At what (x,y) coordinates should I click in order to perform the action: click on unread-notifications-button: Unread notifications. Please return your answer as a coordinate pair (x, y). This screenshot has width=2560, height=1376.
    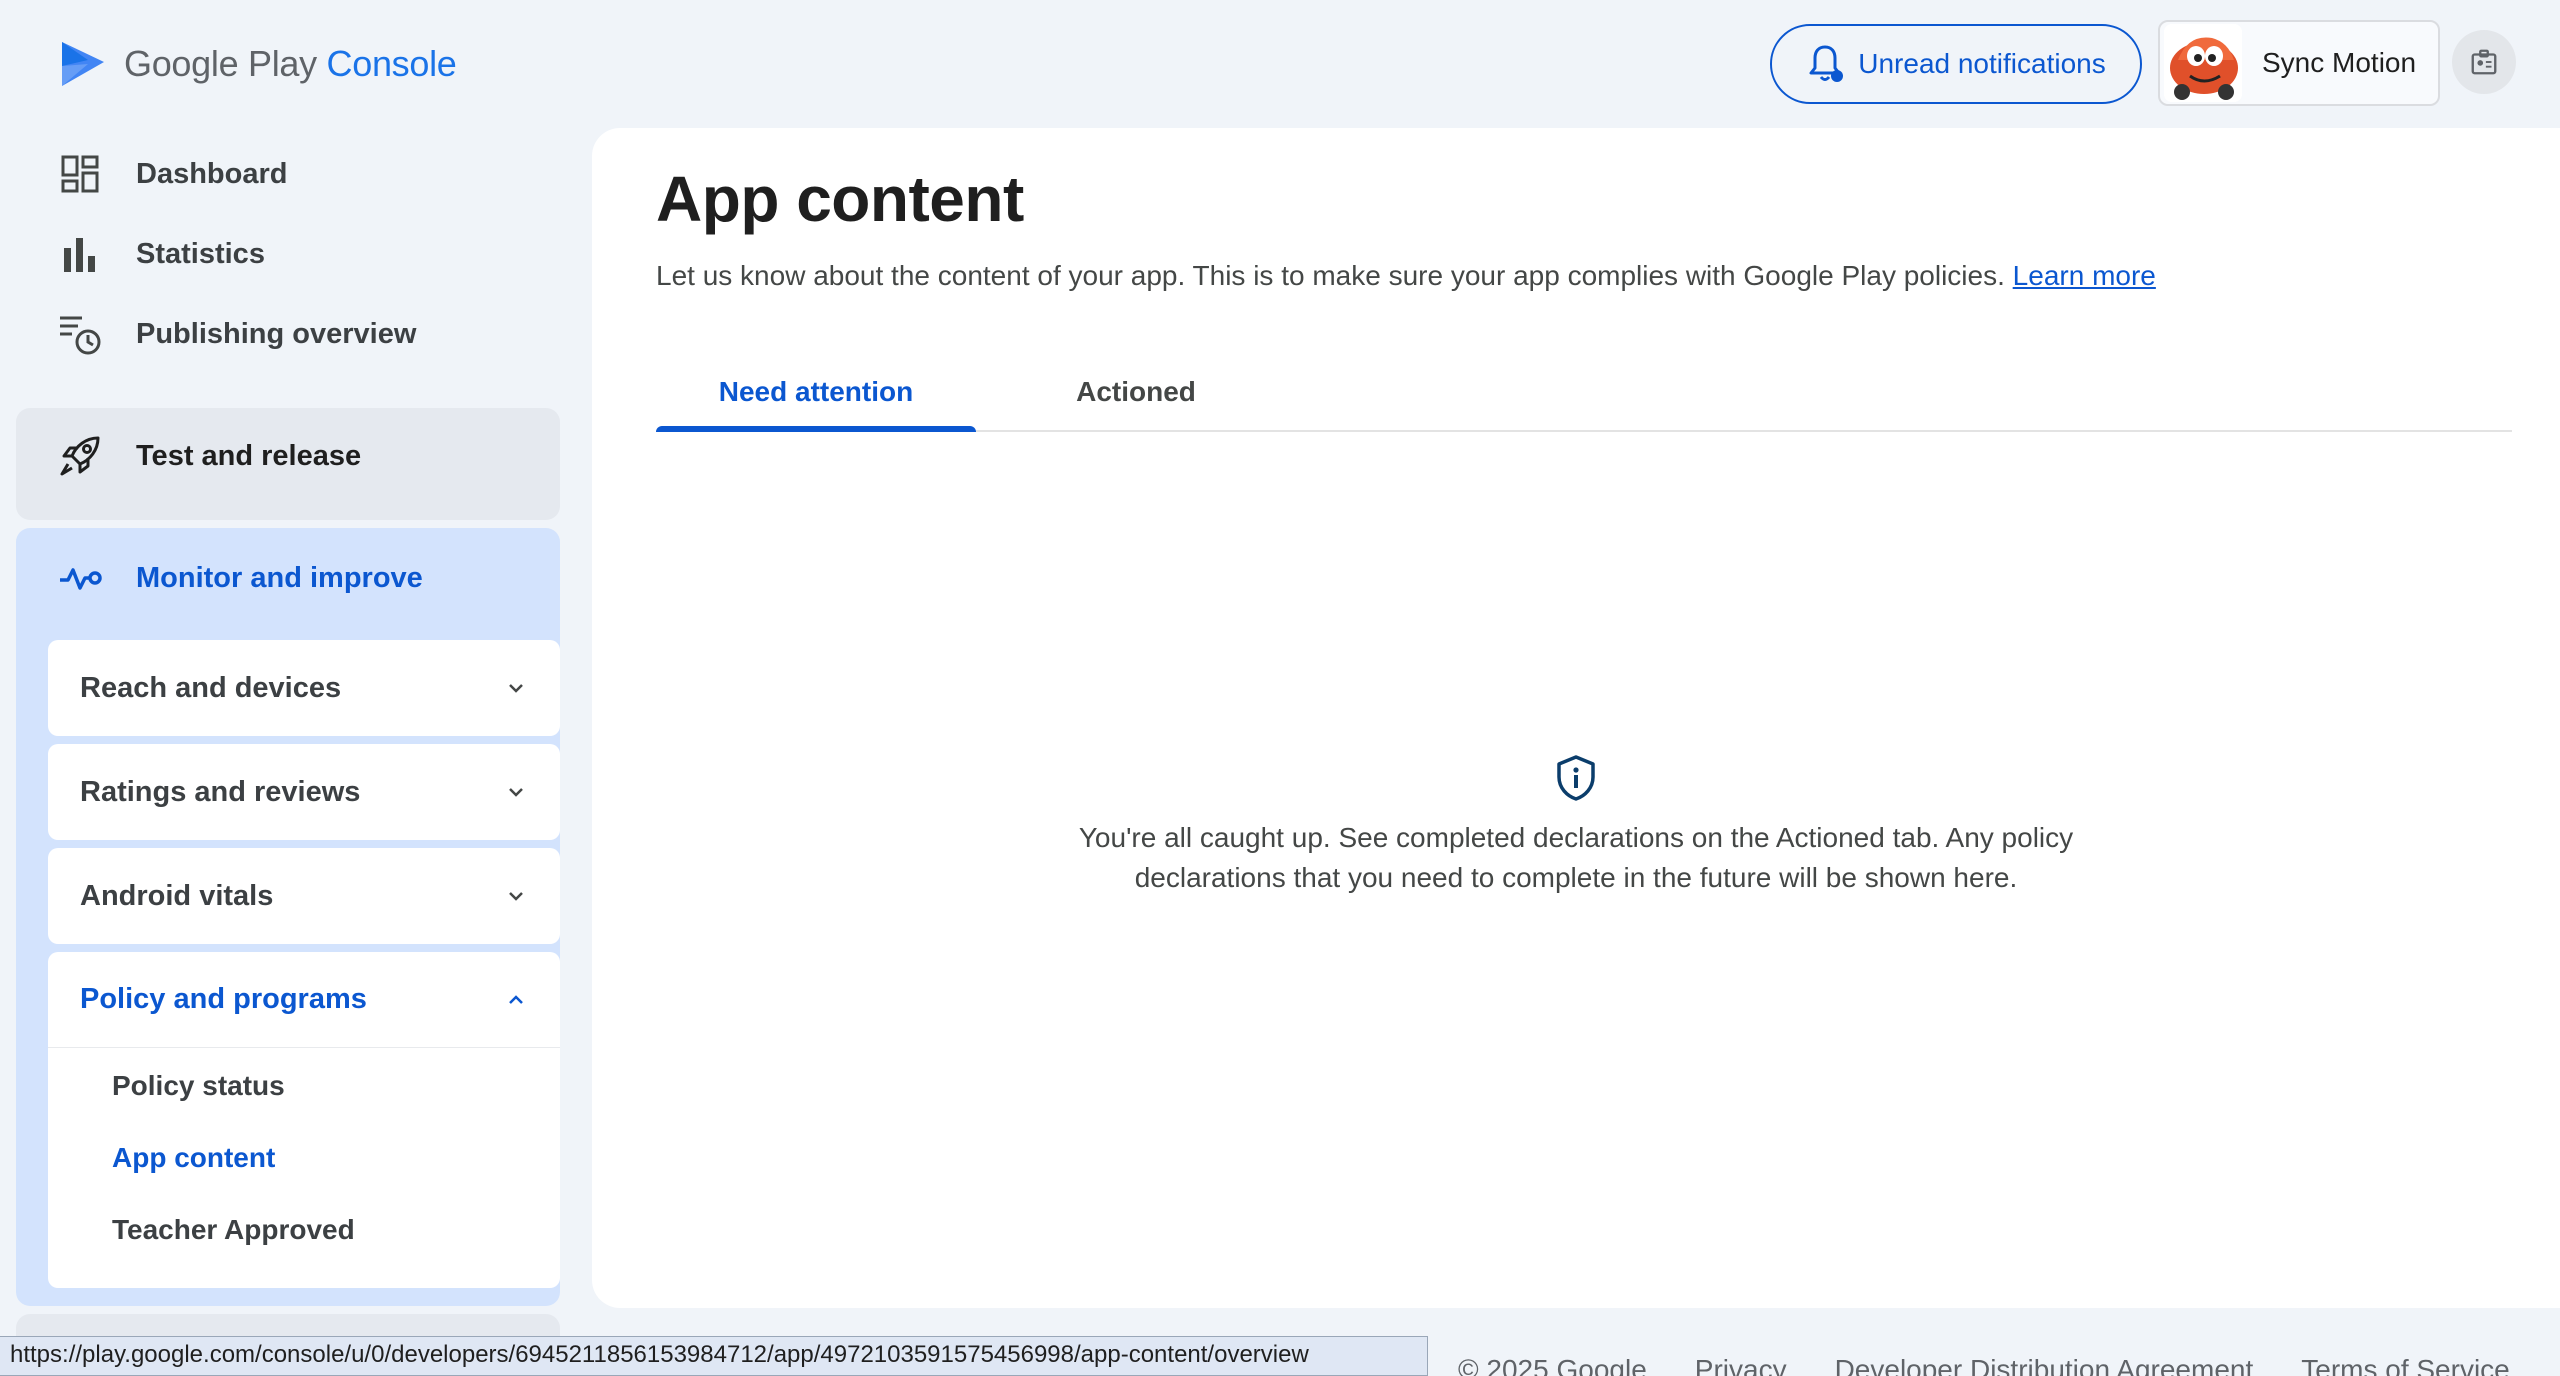
    Looking at the image, I should click on (1956, 64).